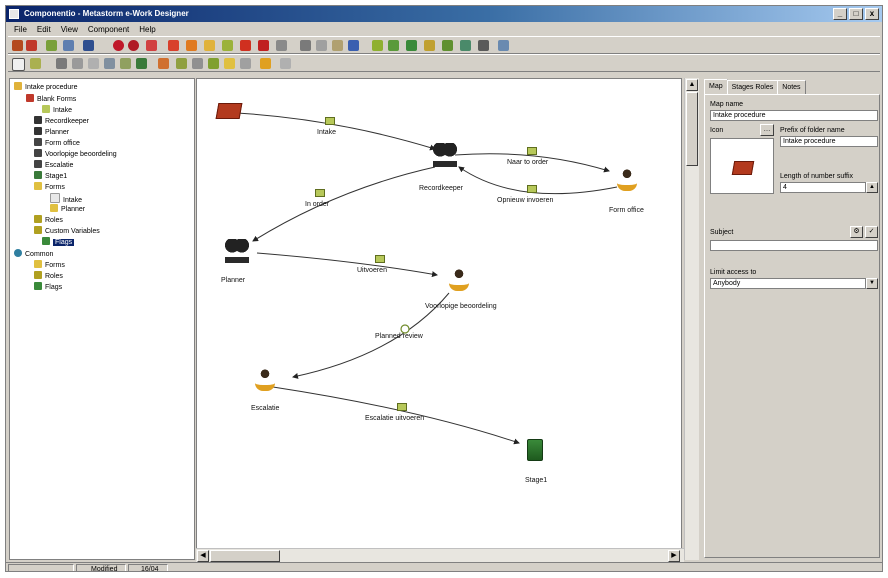  I want to click on node-stage1, so click(535, 450).